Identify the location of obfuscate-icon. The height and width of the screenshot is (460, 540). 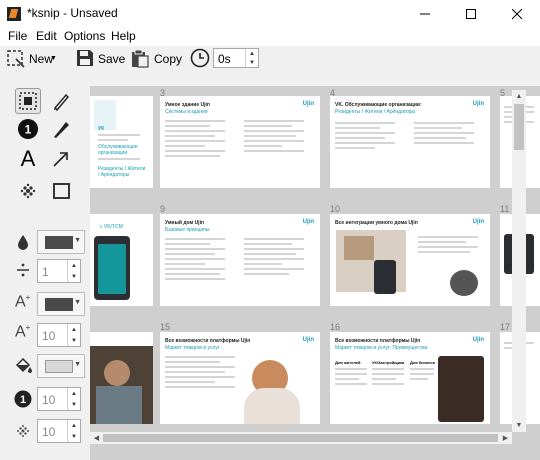
(23, 431).